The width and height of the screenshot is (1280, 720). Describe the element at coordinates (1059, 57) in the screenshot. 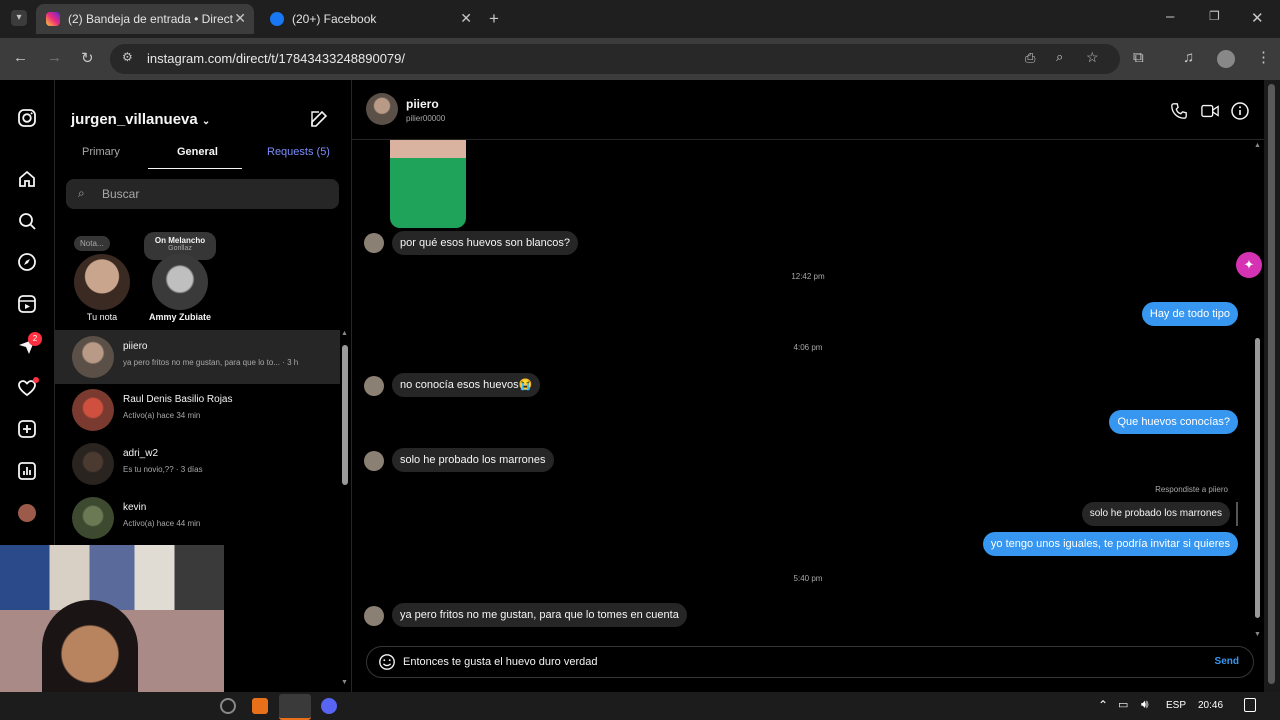

I see `zoom-icon: ⌕` at that location.